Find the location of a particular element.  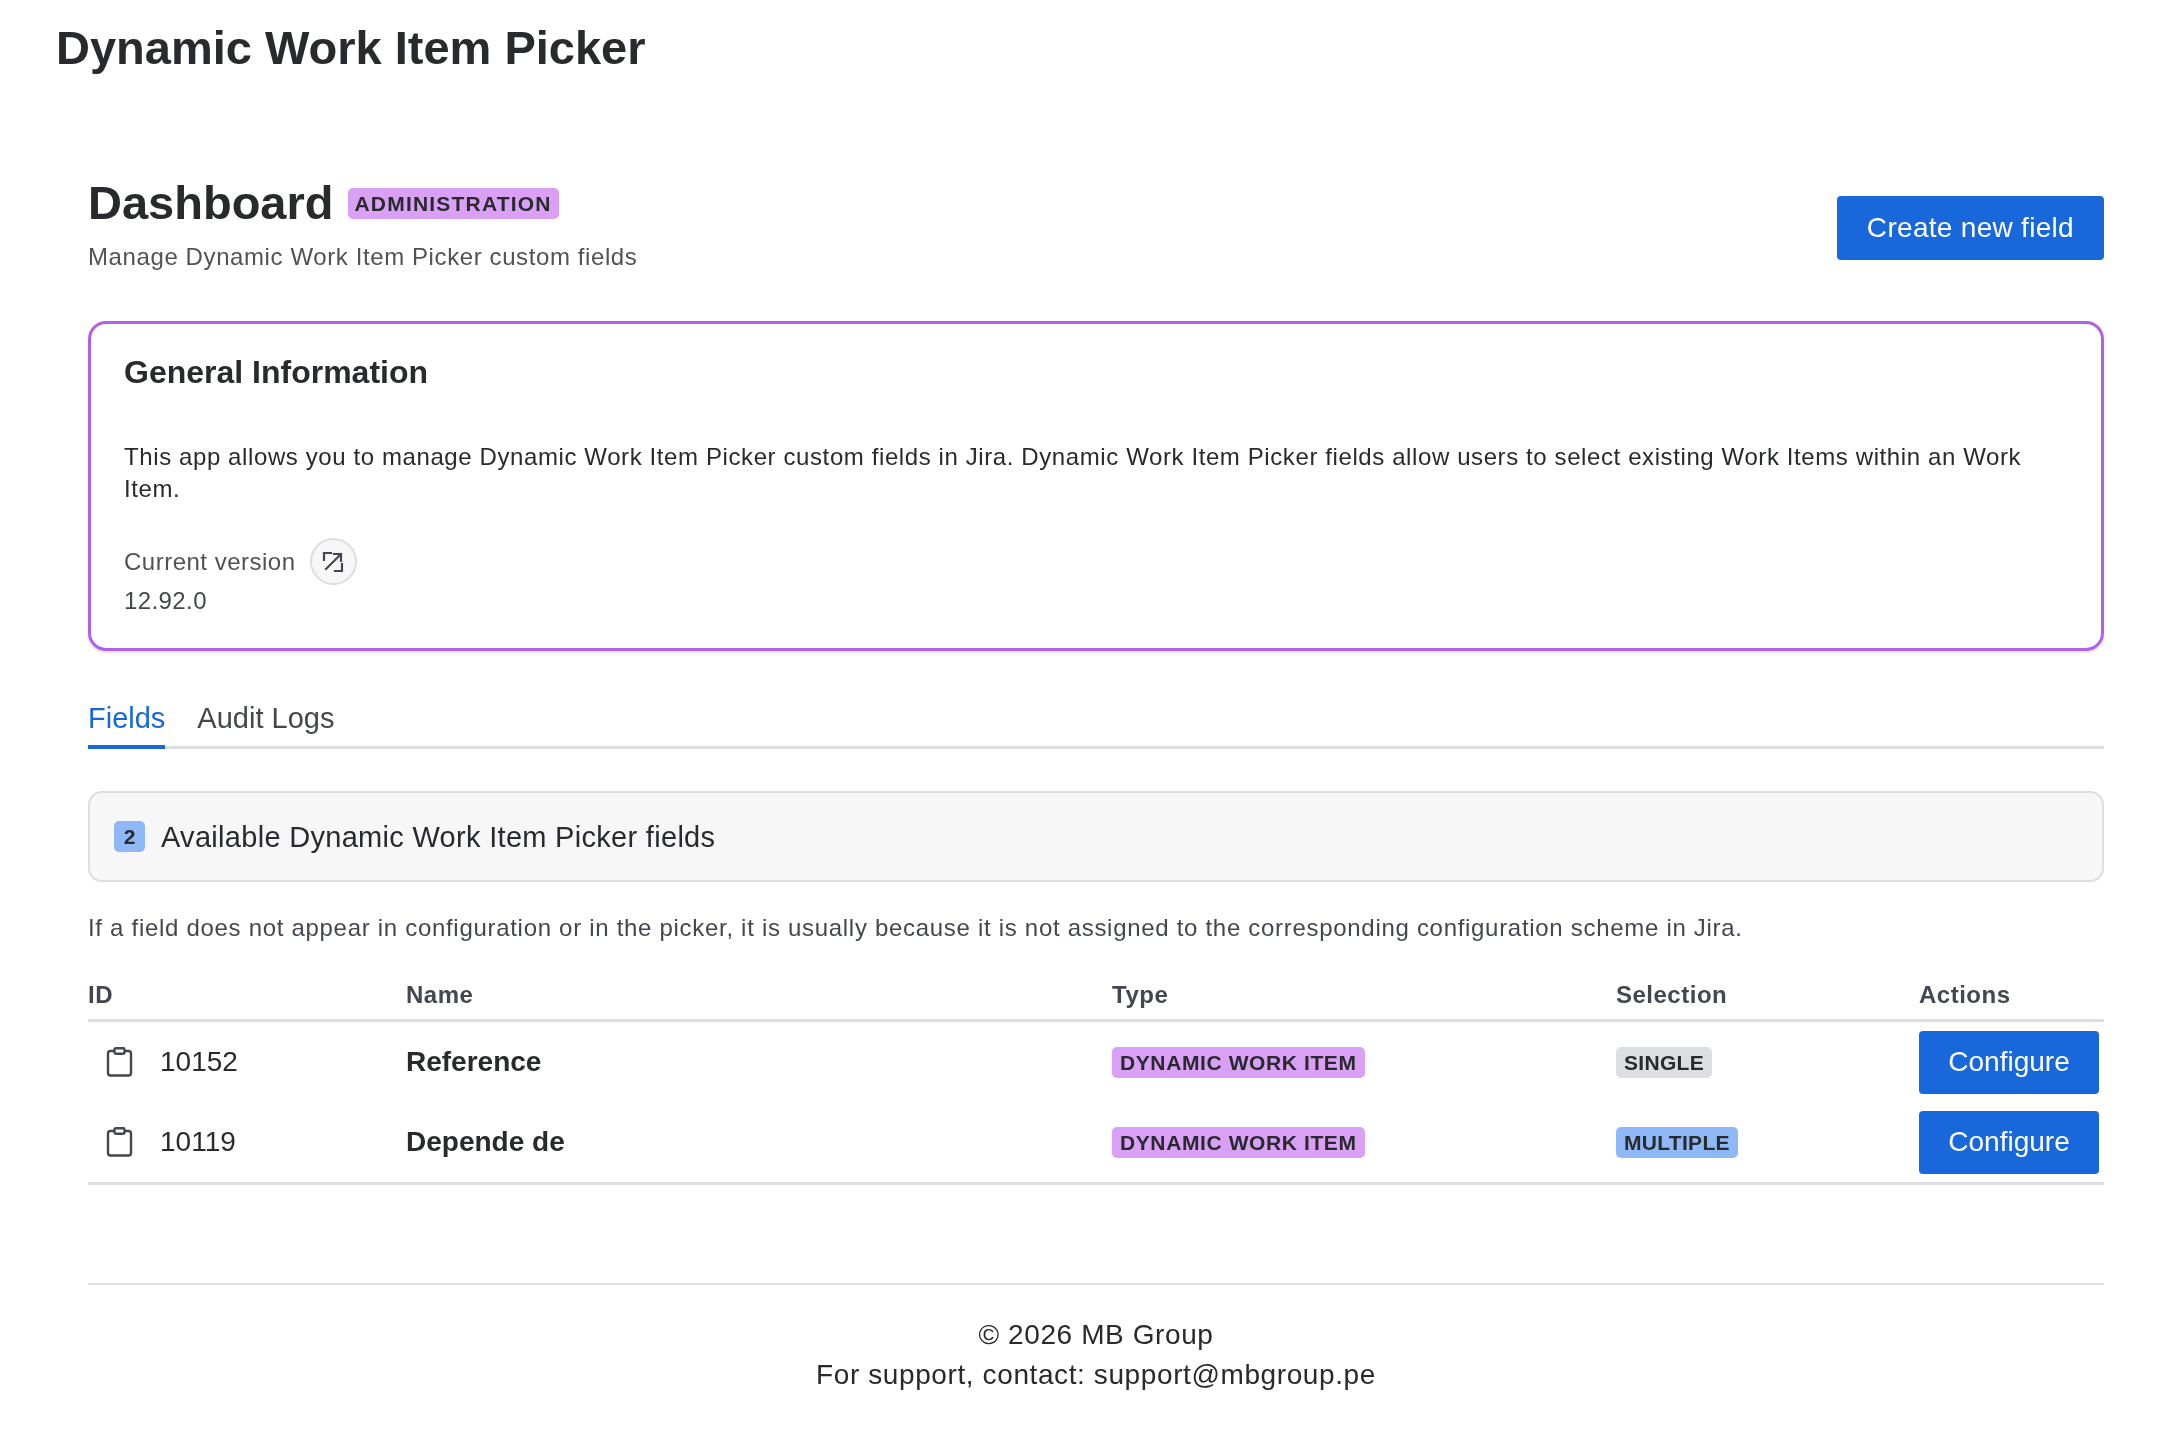

selection-badge: SINGLE is located at coordinates (1664, 1062).